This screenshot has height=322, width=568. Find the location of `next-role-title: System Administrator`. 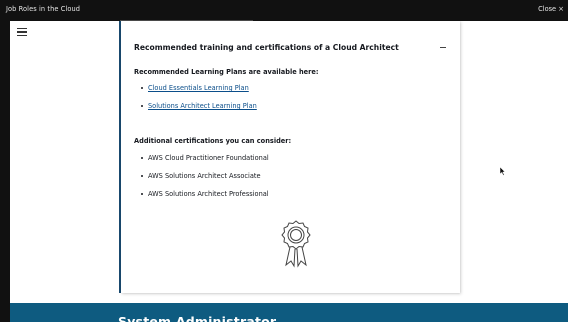

next-role-title: System Administrator is located at coordinates (197, 318).